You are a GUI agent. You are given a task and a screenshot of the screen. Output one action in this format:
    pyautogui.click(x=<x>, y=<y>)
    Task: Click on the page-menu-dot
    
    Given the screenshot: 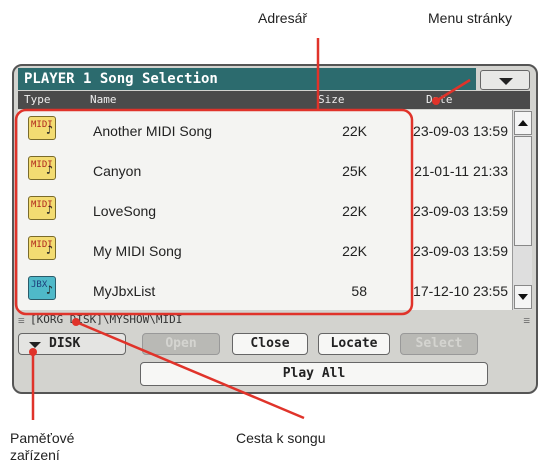 What is the action you would take?
    pyautogui.click(x=436, y=101)
    